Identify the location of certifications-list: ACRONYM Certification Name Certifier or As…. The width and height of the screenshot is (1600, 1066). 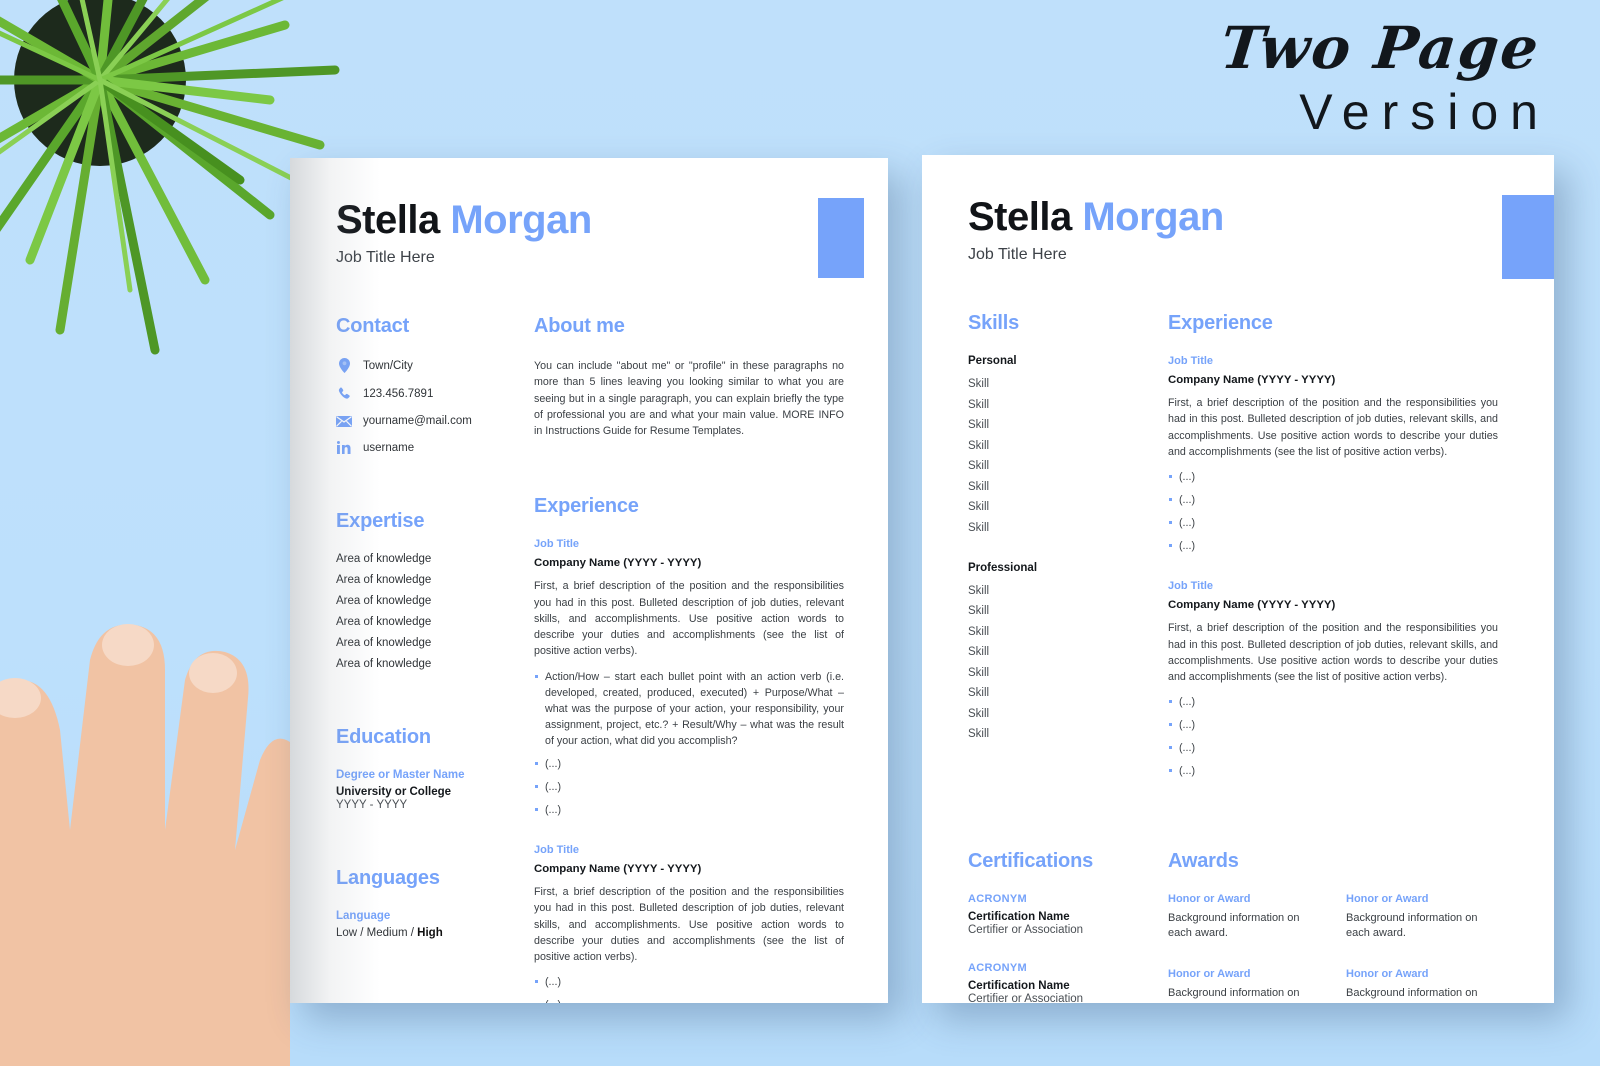
(1068, 948).